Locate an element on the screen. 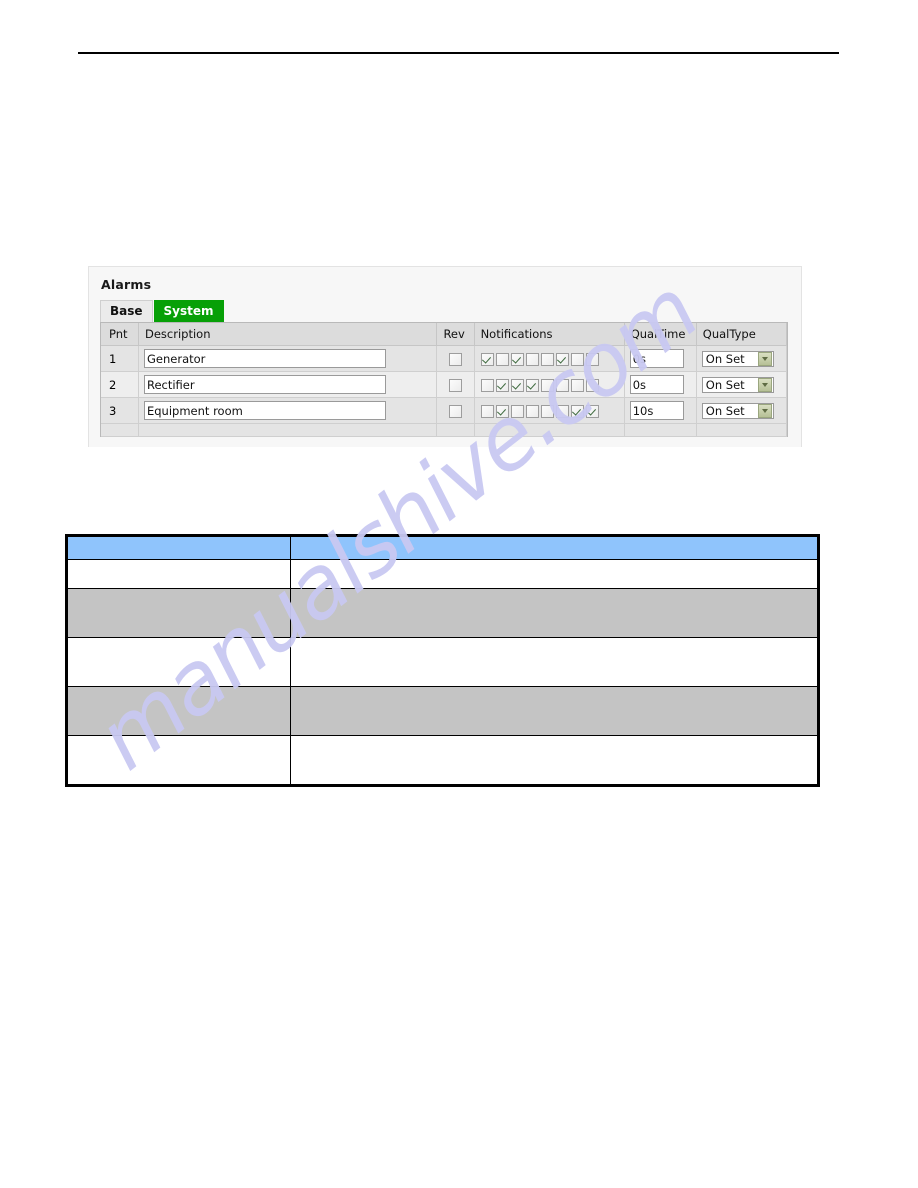 The width and height of the screenshot is (918, 1188). tab-system: System is located at coordinates (188, 311).